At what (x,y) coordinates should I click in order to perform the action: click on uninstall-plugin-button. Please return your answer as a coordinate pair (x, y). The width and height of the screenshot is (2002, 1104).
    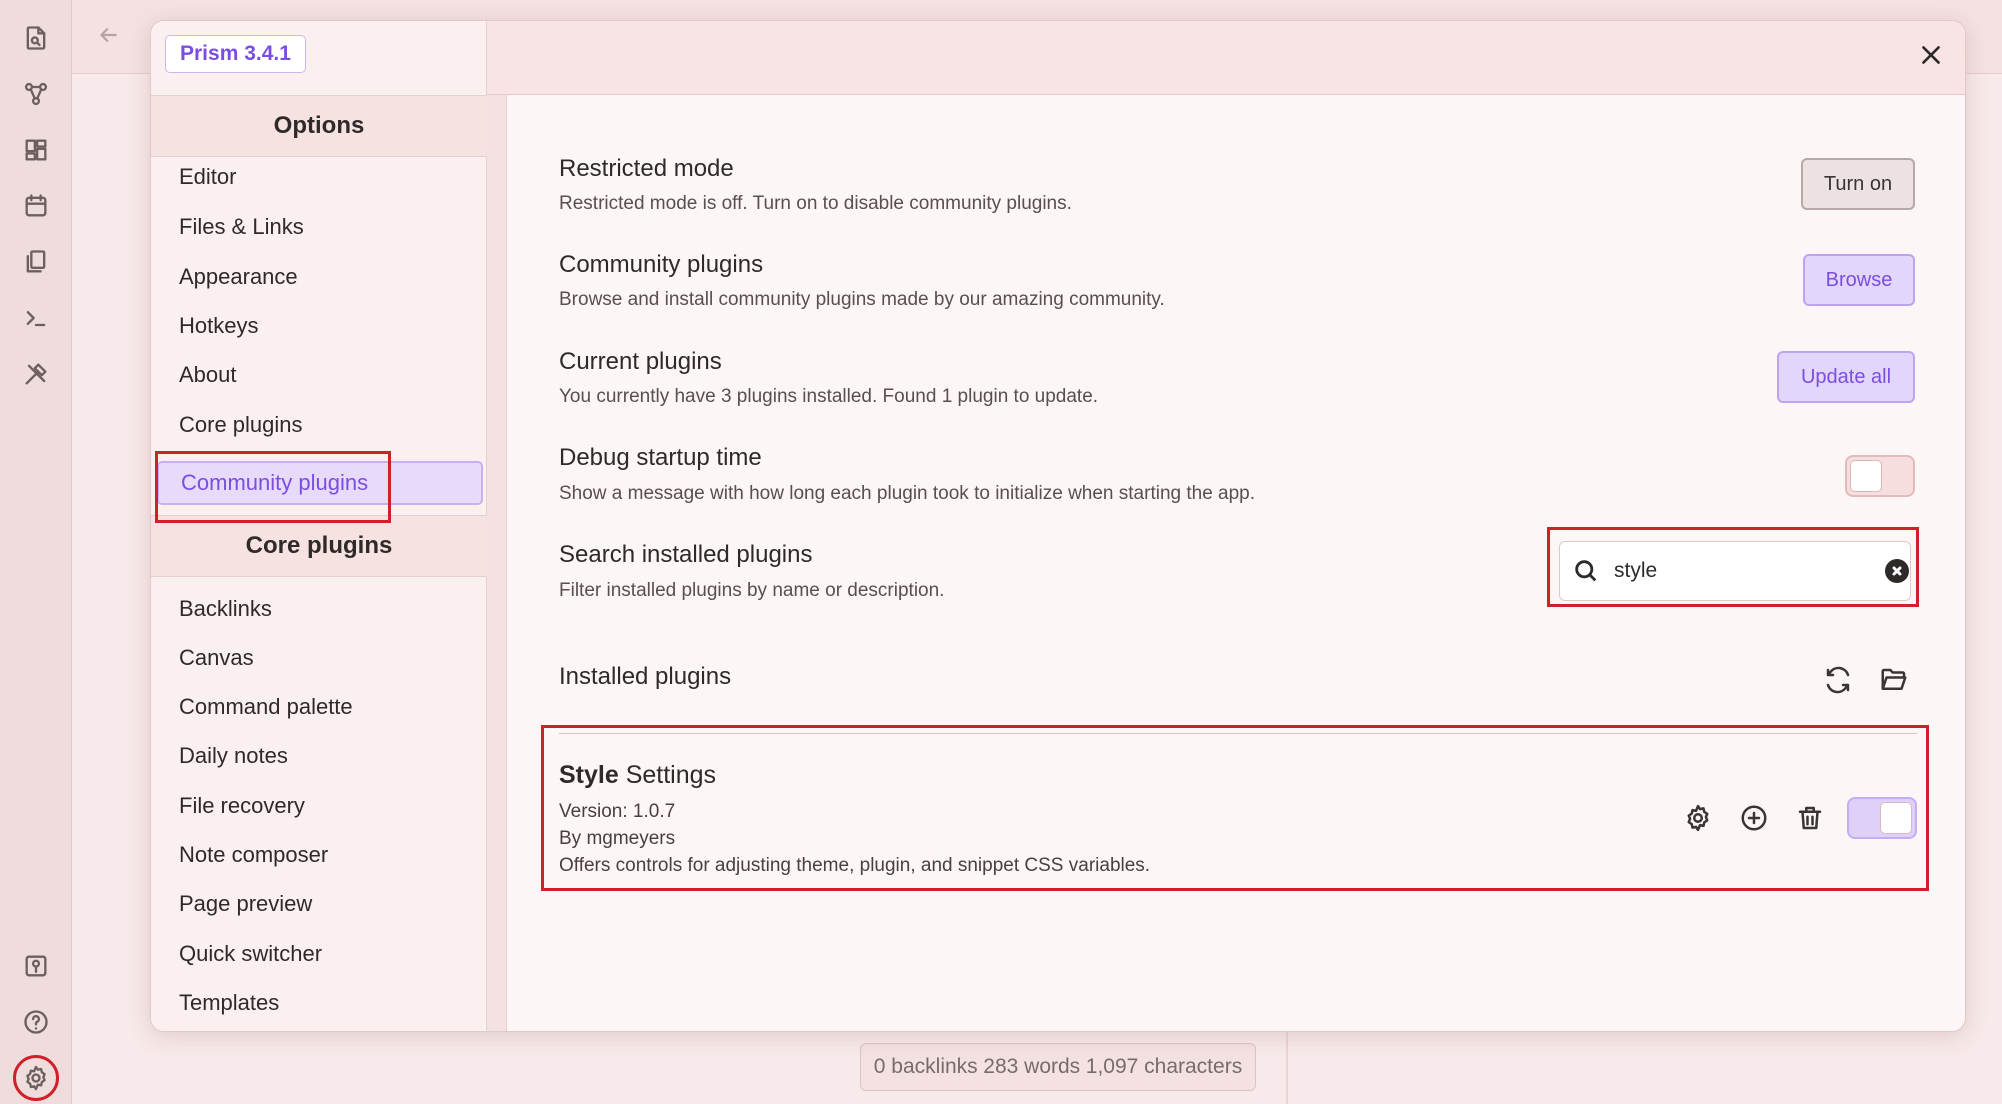
    Looking at the image, I should click on (1810, 818).